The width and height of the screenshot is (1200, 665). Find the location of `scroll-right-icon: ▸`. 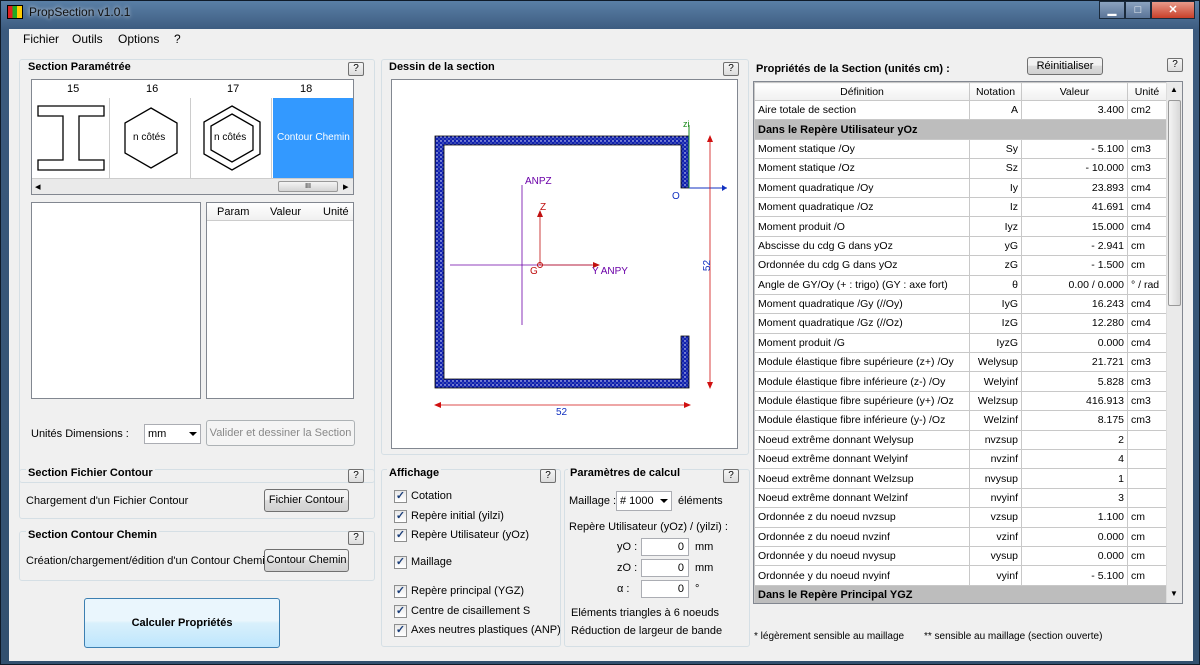

scroll-right-icon: ▸ is located at coordinates (346, 186).